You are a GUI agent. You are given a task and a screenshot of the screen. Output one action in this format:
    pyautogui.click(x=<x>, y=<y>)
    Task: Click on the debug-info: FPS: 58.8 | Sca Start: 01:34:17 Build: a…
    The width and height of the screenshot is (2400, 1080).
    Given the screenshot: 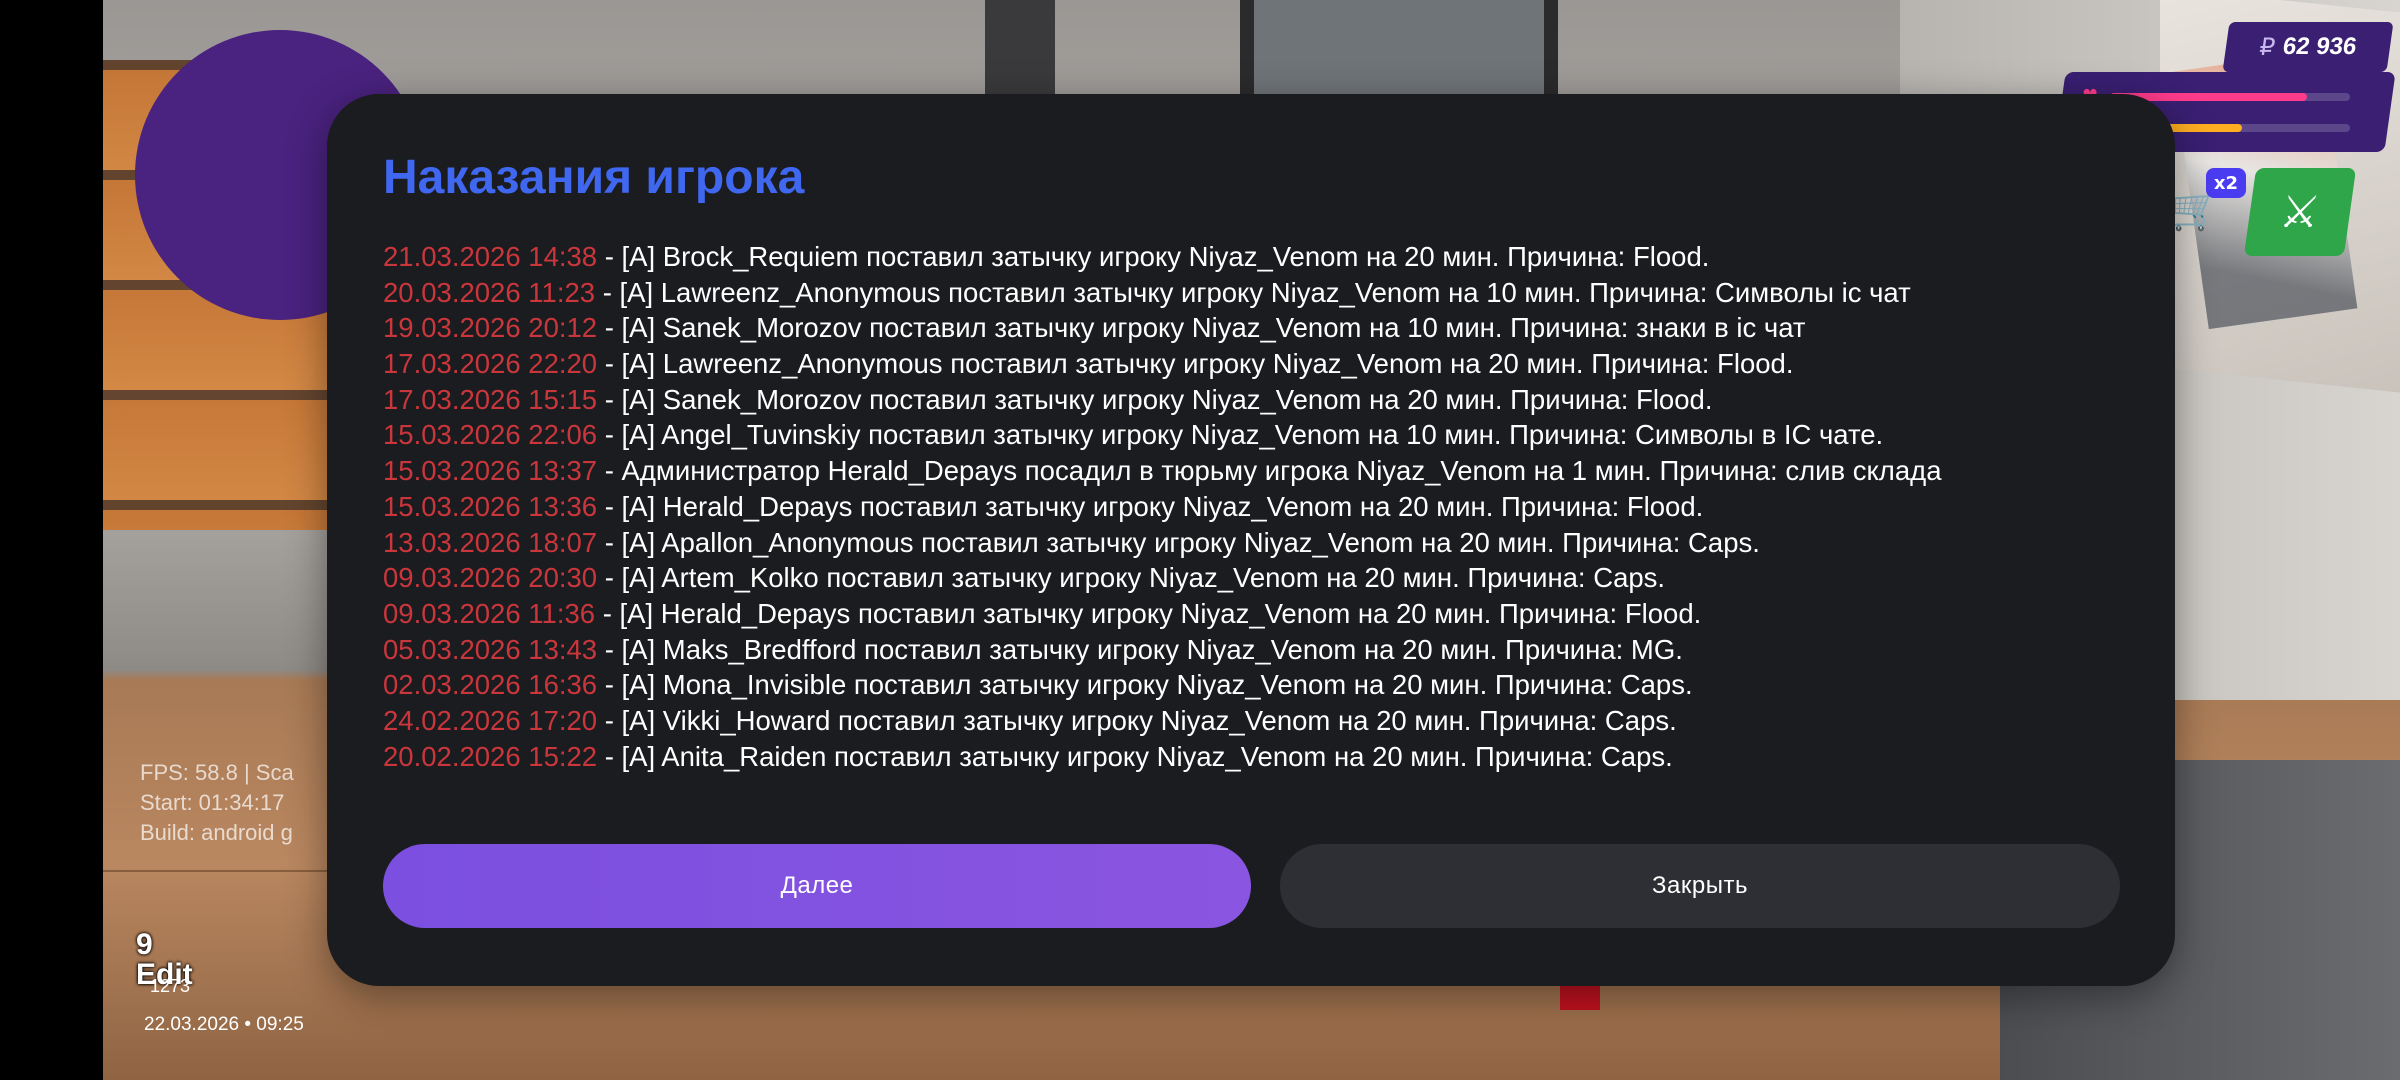 What is the action you would take?
    pyautogui.click(x=217, y=803)
    